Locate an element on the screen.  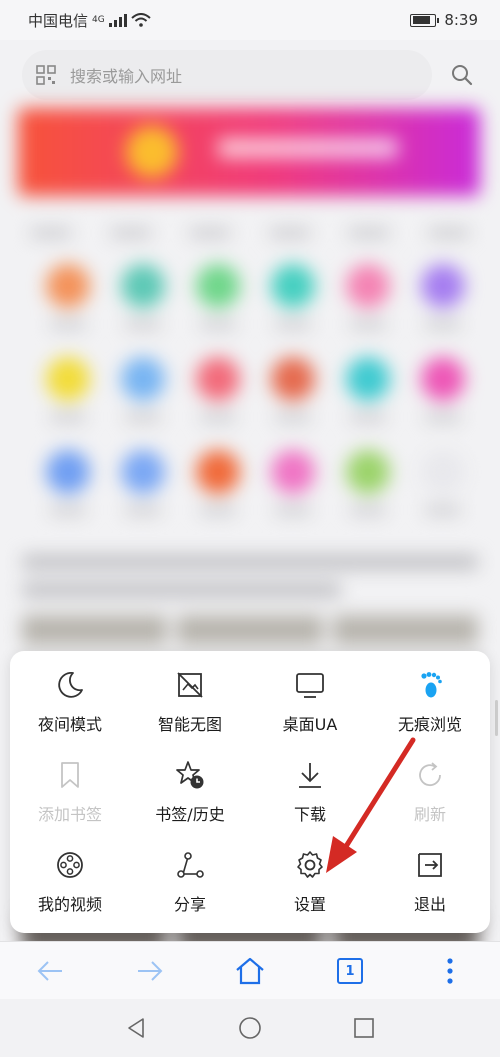
menu-settings-label: 设置 is located at coordinates (309, 904).